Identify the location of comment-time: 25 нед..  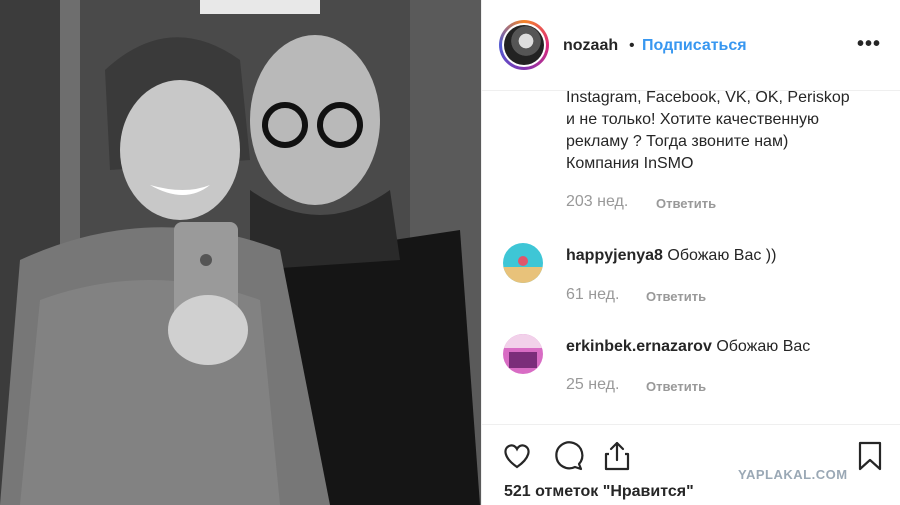
(592, 385).